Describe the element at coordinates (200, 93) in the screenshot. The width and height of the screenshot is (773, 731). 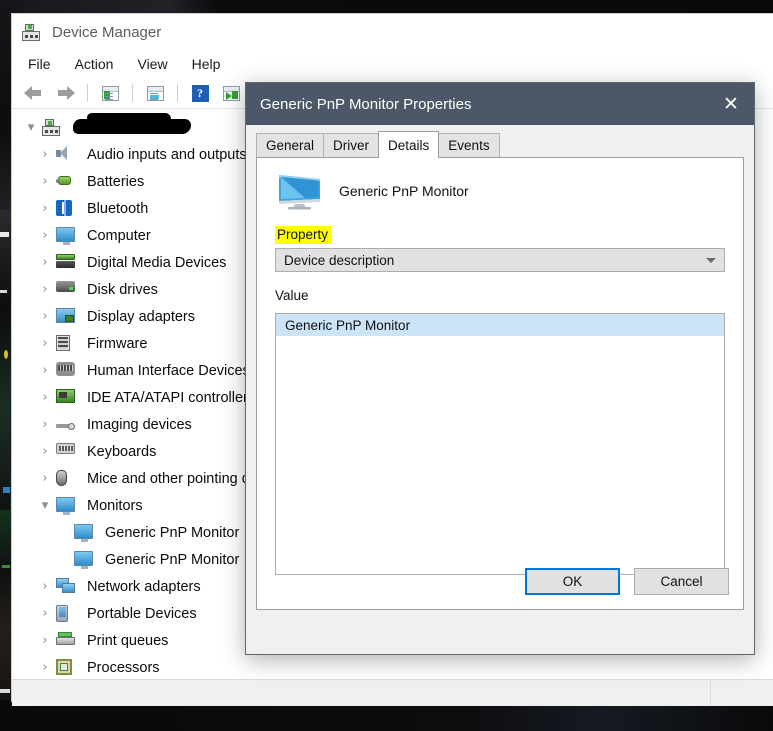
I see `help-button: ?` at that location.